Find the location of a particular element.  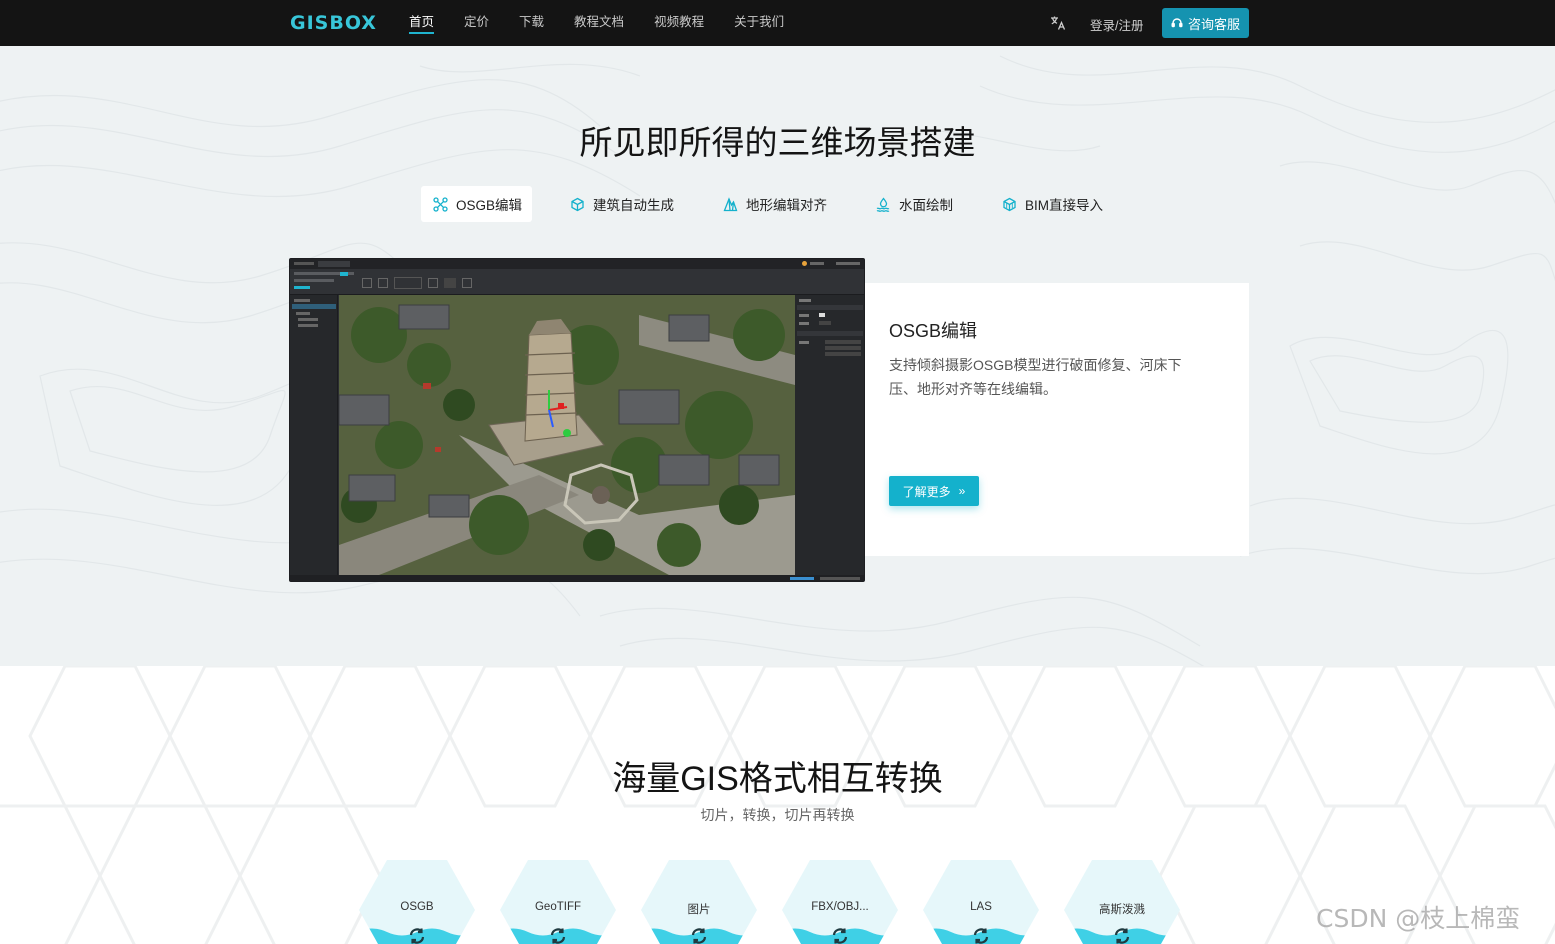

tab-water-draw: 水面绘制 is located at coordinates (913, 204).